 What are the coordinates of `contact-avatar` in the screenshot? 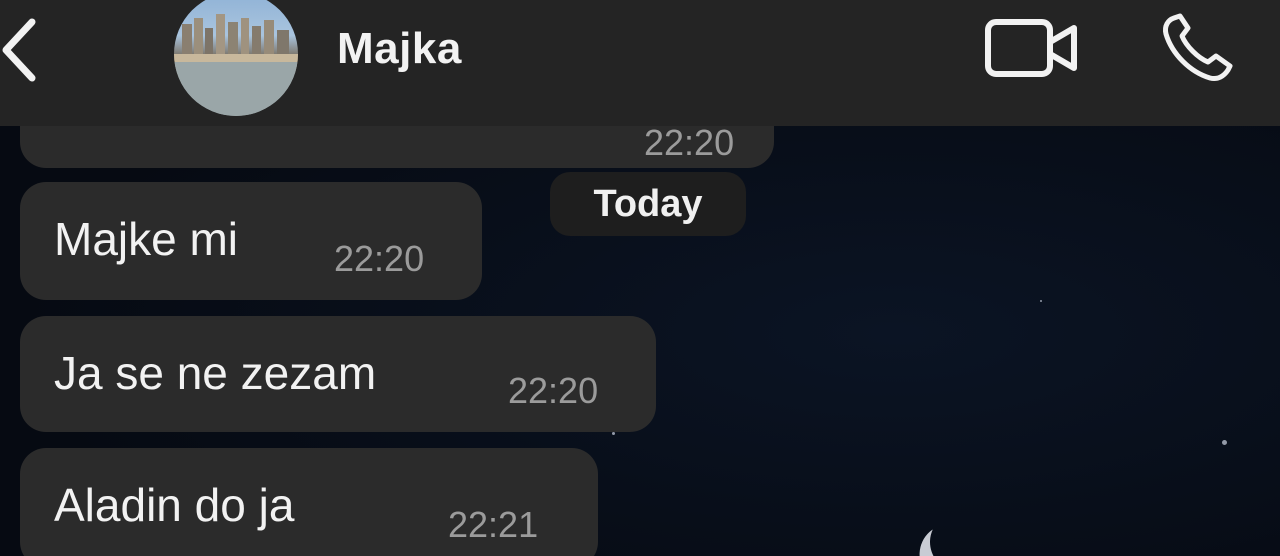 It's located at (236, 58).